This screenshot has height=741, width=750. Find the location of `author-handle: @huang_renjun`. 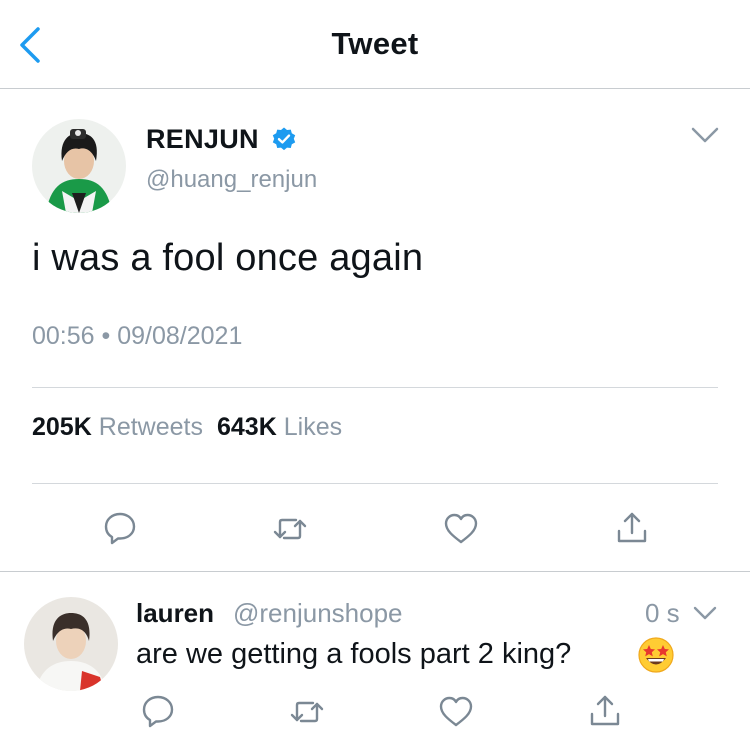

author-handle: @huang_renjun is located at coordinates (231, 180).